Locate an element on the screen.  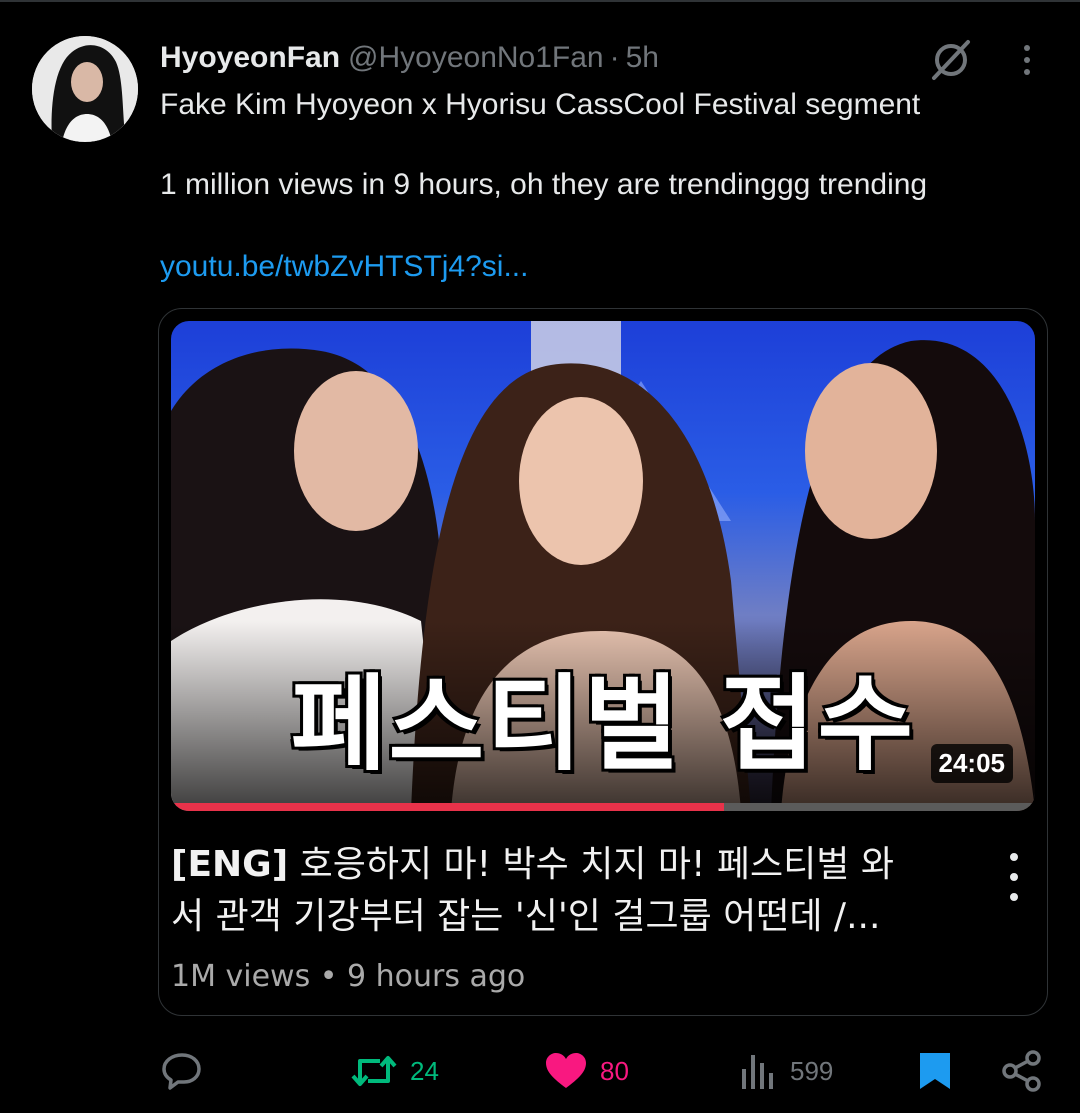
bookmark-icon is located at coordinates (935, 1071).